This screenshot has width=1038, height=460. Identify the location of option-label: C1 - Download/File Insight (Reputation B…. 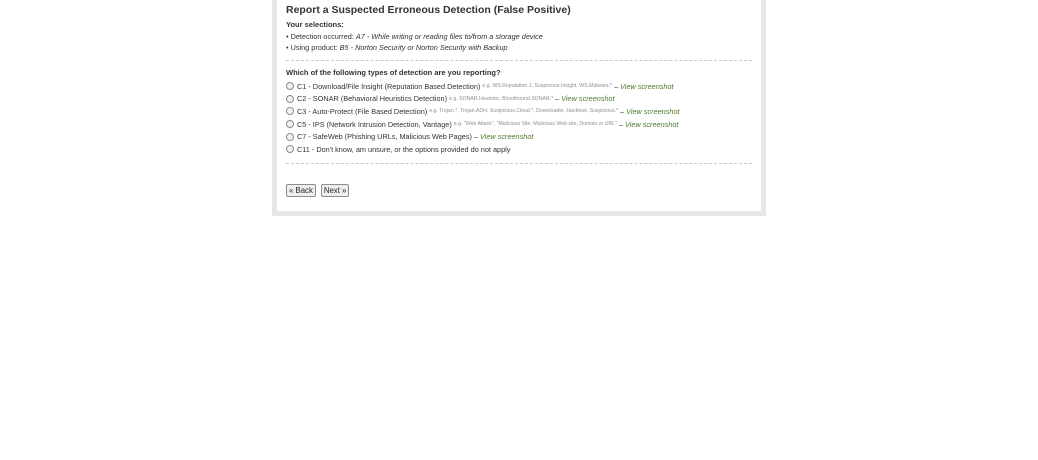
(388, 86).